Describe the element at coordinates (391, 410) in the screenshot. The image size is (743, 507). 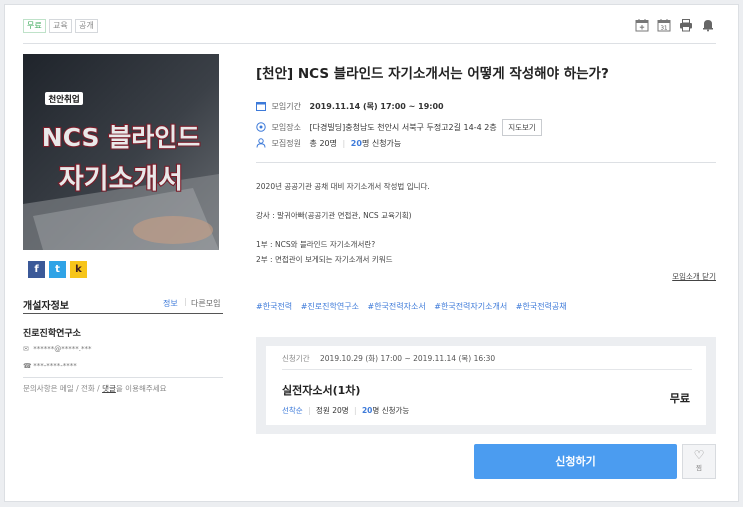
I see `ticket-available-suffix: 명 신청가능` at that location.